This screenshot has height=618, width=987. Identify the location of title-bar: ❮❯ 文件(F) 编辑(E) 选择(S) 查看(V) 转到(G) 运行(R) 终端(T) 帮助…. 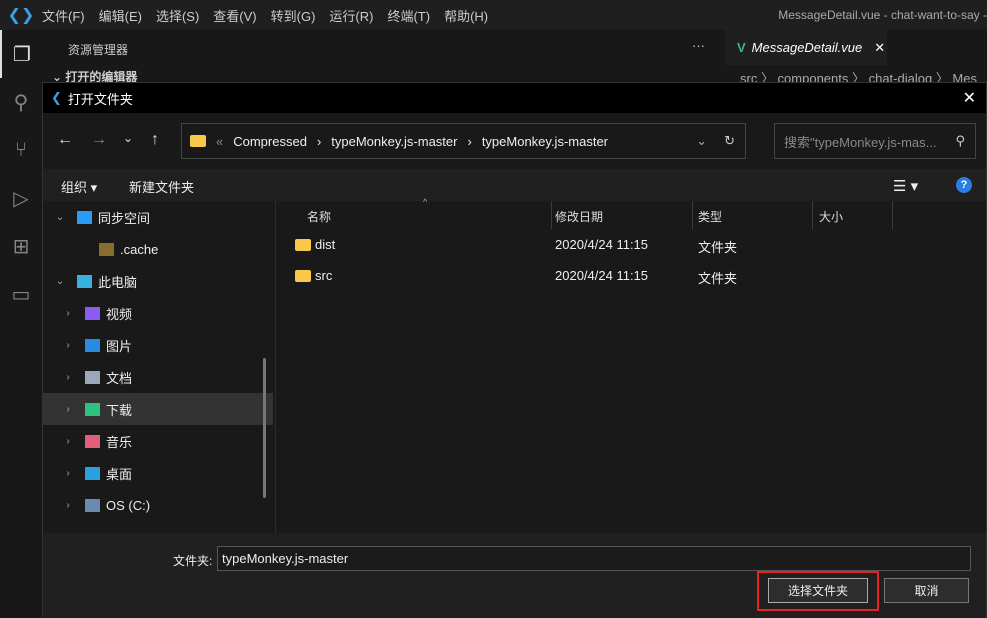
(493, 15).